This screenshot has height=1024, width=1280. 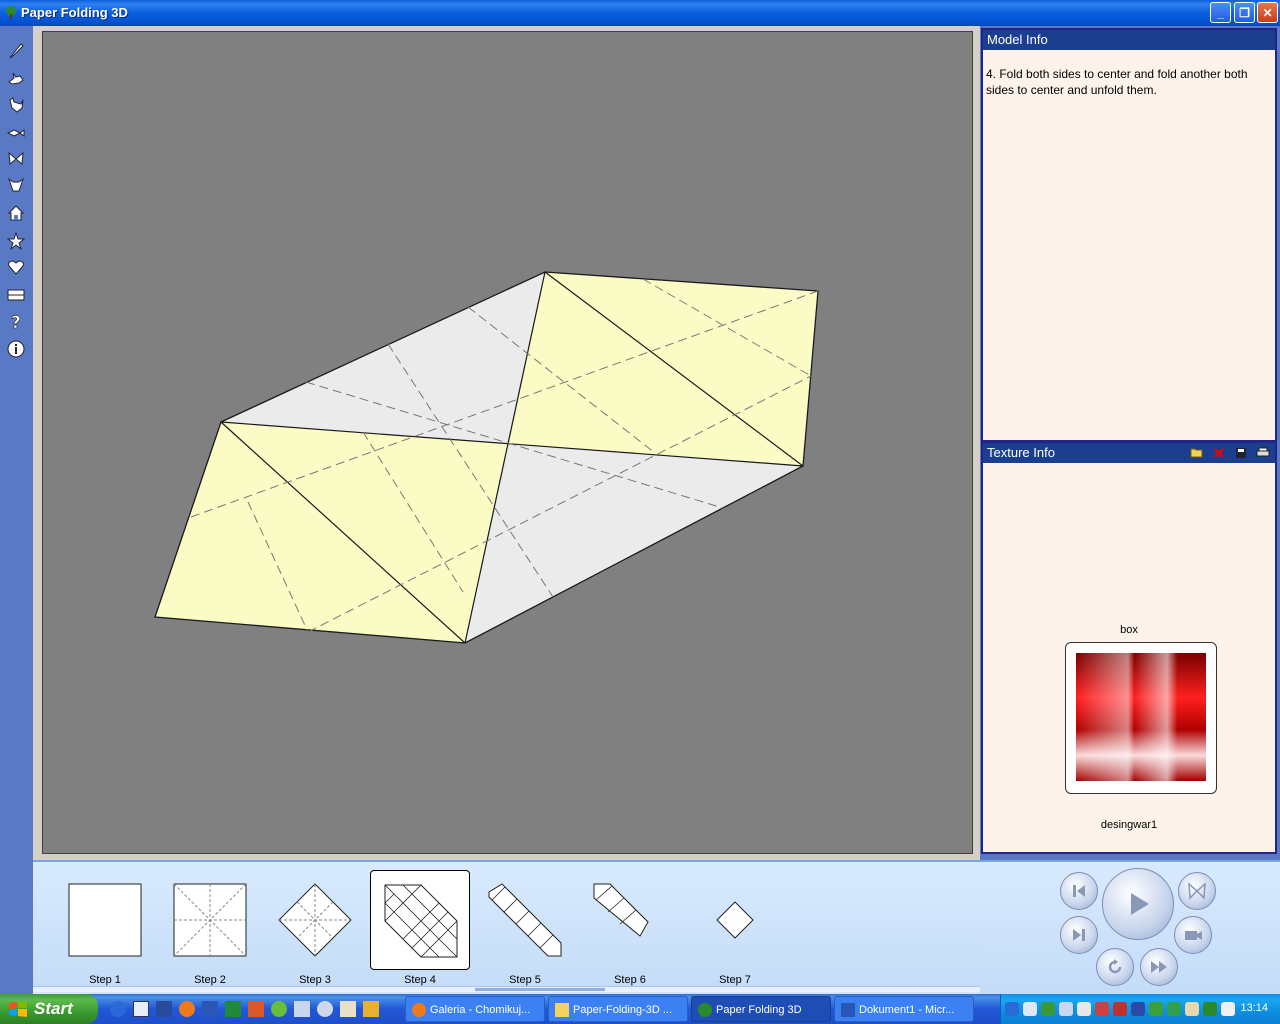 I want to click on clock: 13:14, so click(x=1254, y=1008).